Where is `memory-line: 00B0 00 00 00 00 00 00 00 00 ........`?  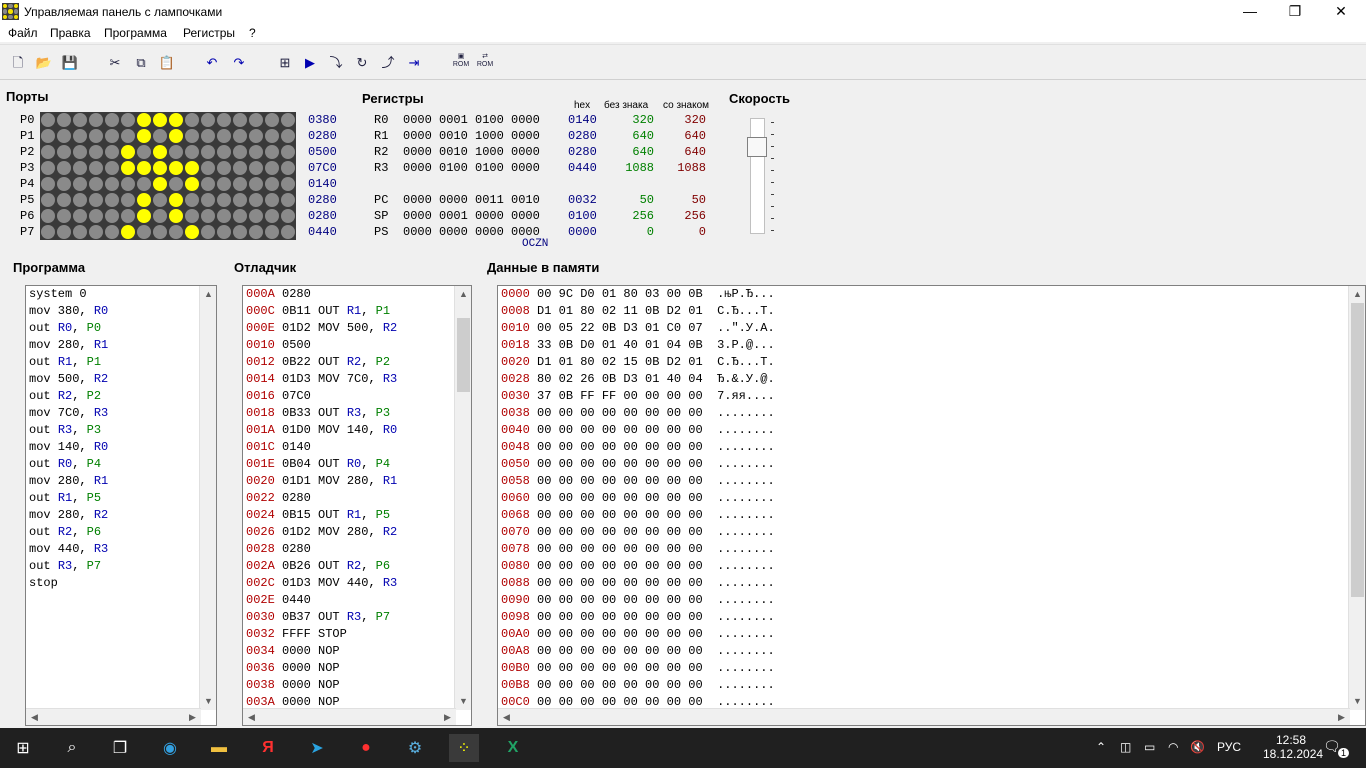 memory-line: 00B0 00 00 00 00 00 00 00 00 ........ is located at coordinates (638, 668).